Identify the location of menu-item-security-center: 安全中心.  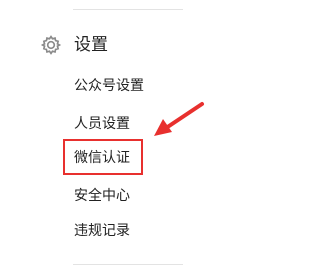
(102, 196).